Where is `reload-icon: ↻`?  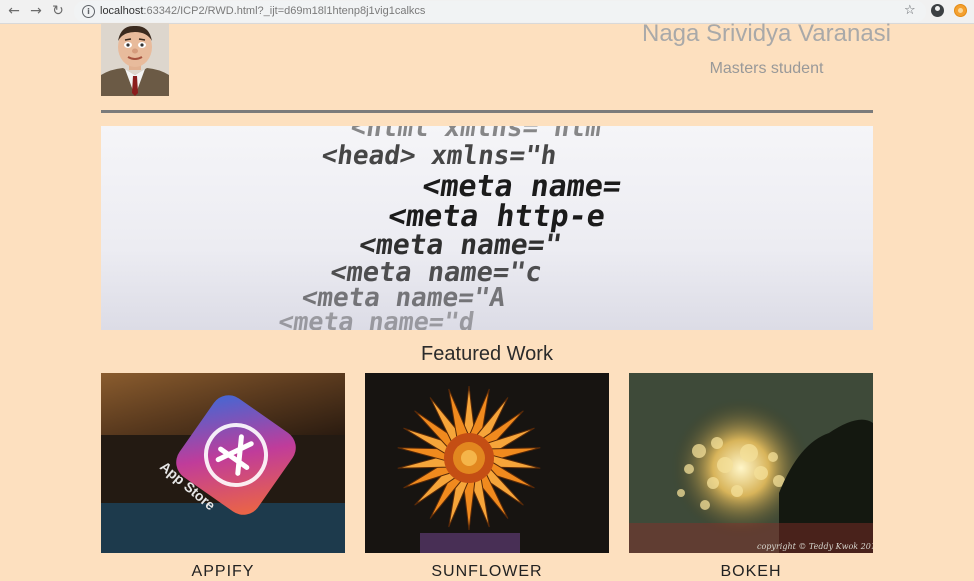 reload-icon: ↻ is located at coordinates (58, 11).